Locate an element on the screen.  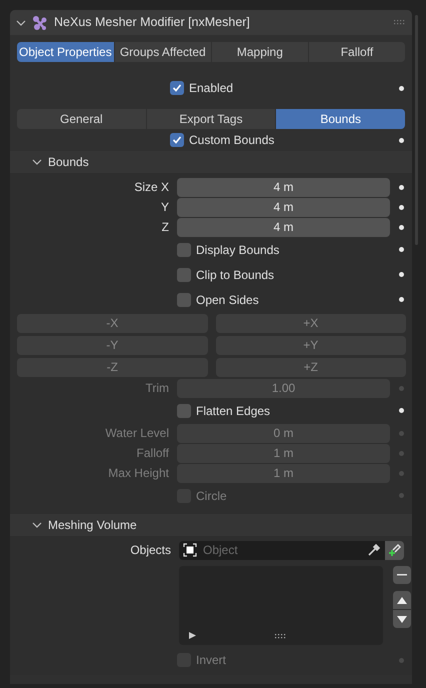
expand-arrow-icon is located at coordinates (192, 635).